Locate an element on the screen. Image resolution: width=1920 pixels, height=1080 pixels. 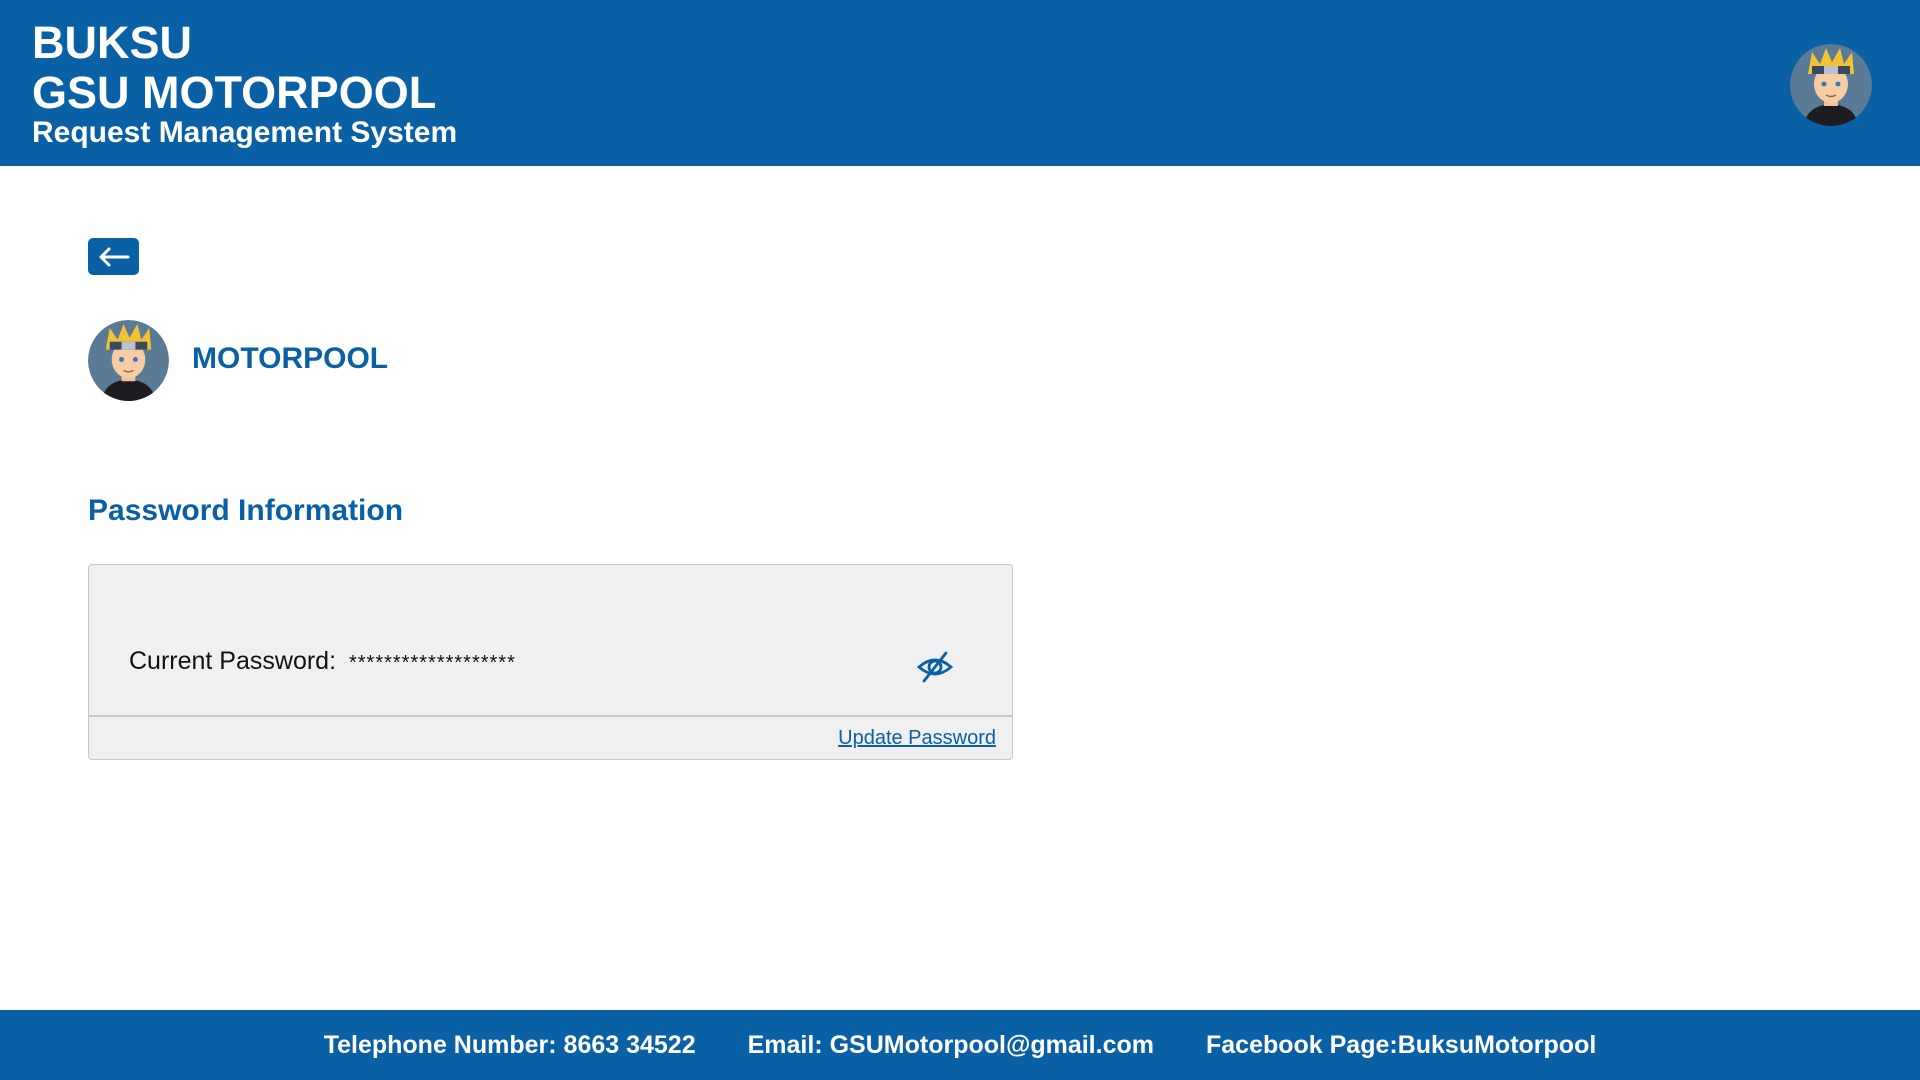
profile-name: MOTORPOOL is located at coordinates (290, 358).